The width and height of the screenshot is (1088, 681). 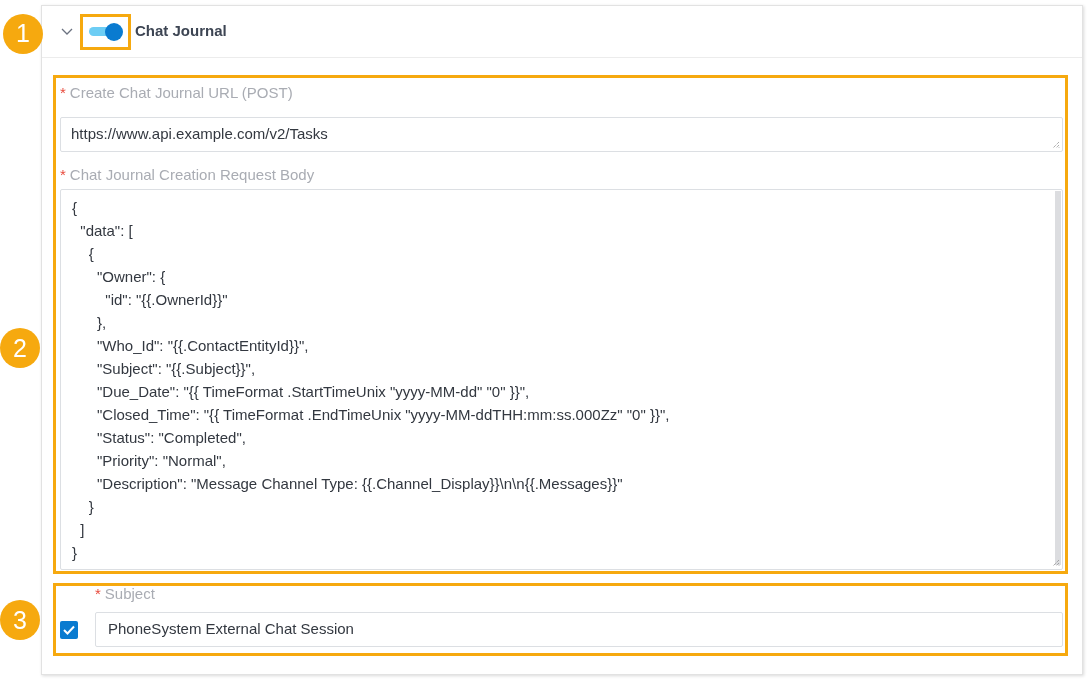 What do you see at coordinates (67, 31) in the screenshot?
I see `chevron-icon` at bounding box center [67, 31].